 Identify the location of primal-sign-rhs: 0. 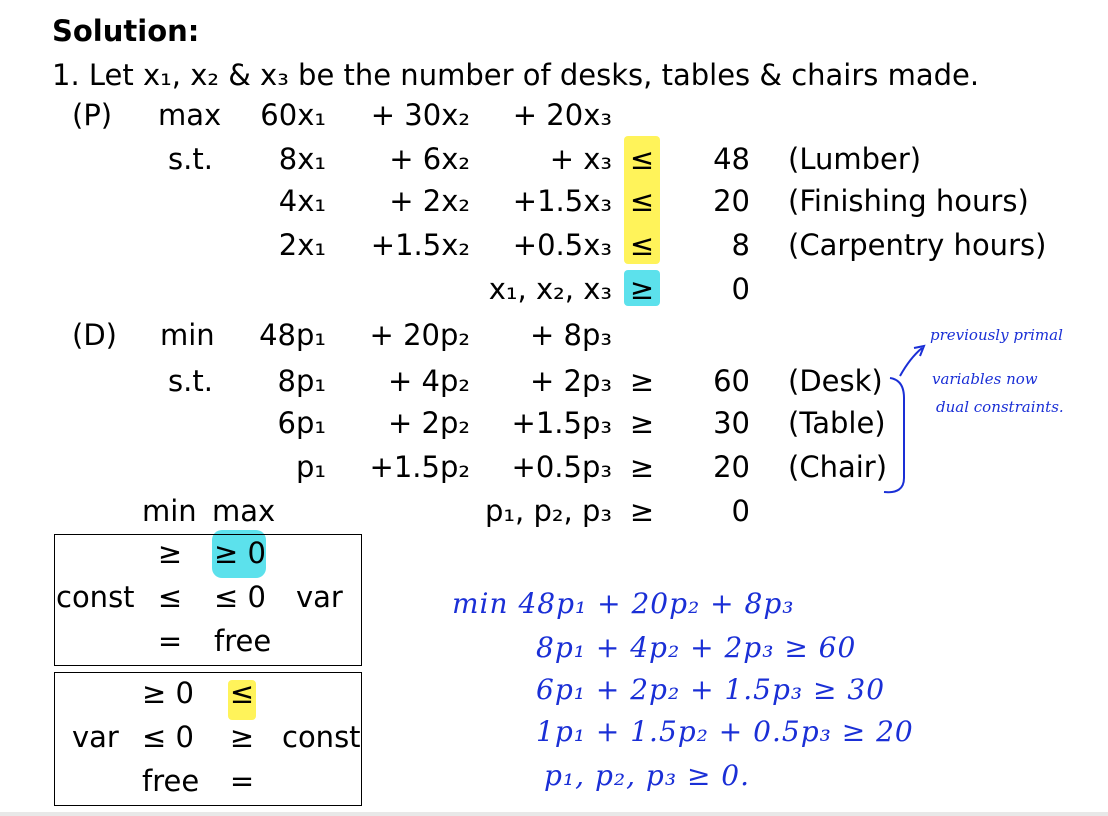
(740, 289).